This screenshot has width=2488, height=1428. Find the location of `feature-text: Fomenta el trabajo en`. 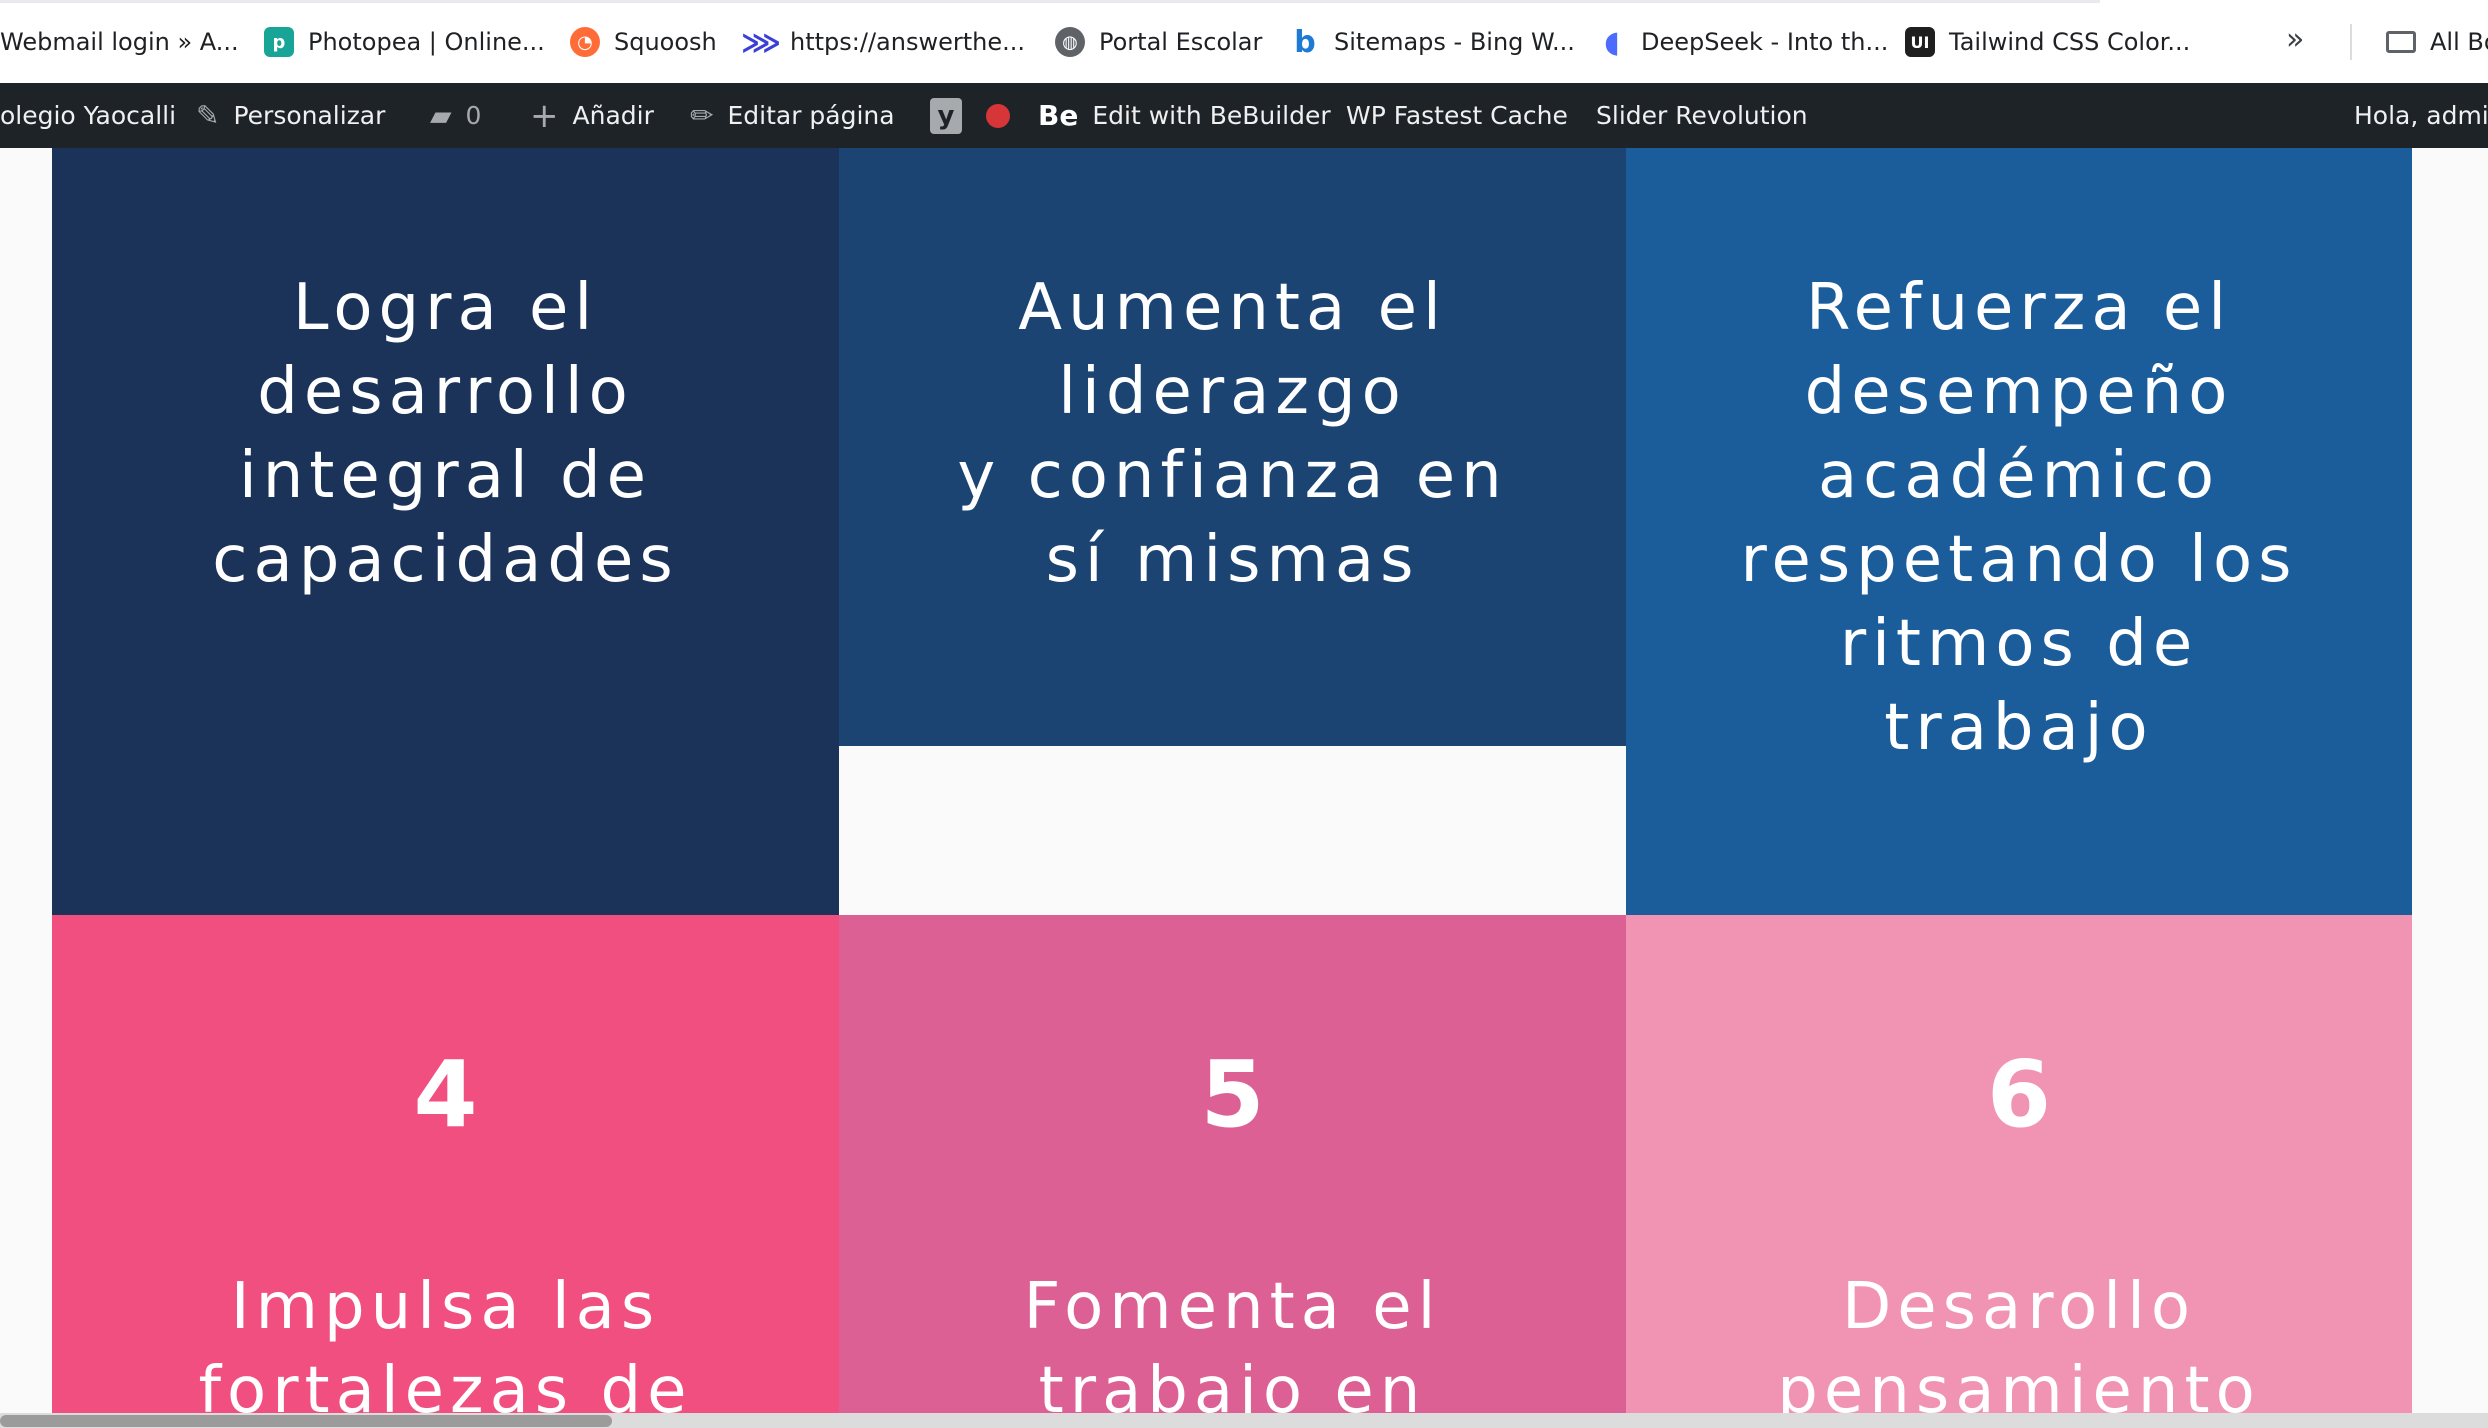

feature-text: Fomenta el trabajo en is located at coordinates (1232, 1341).